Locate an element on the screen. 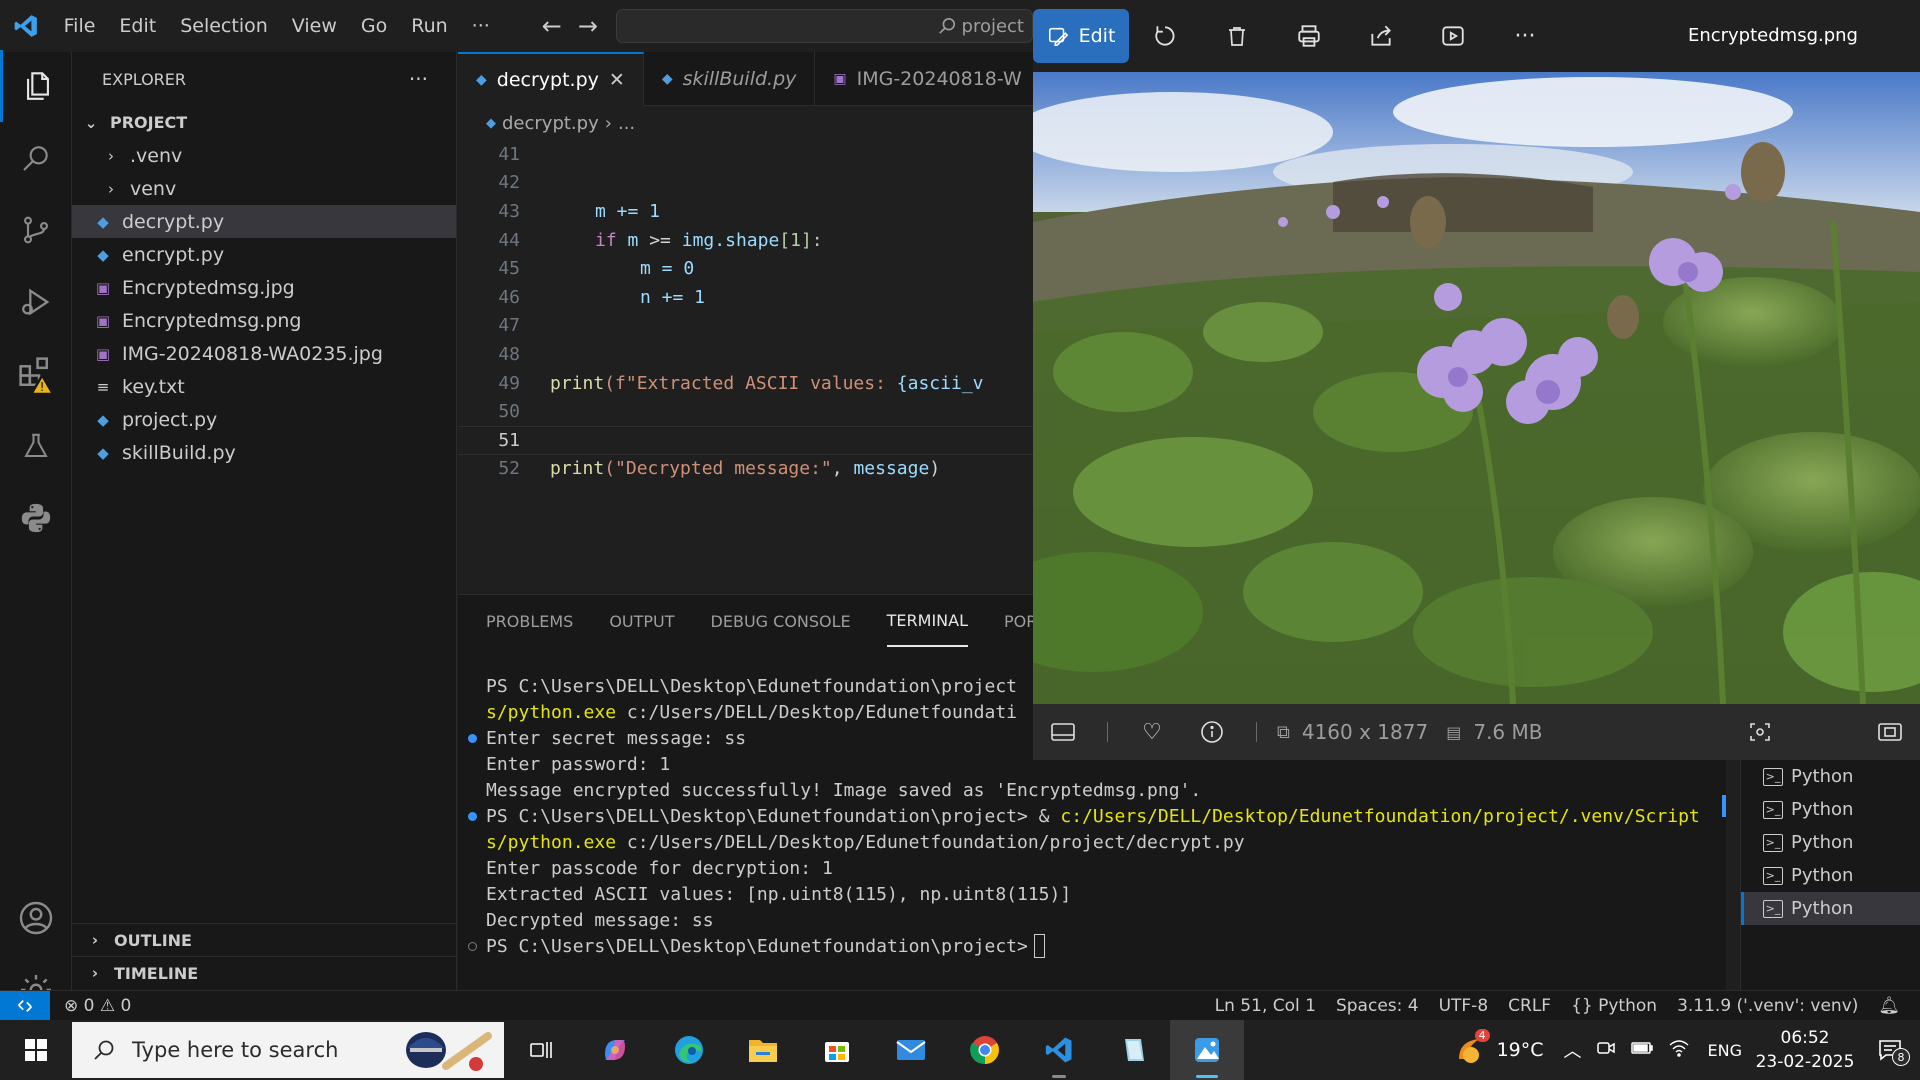 Image resolution: width=1920 pixels, height=1080 pixels. tree-item-encryptedmsg-jpg: ▣ Encryptedmsg.jpg is located at coordinates (264, 287).